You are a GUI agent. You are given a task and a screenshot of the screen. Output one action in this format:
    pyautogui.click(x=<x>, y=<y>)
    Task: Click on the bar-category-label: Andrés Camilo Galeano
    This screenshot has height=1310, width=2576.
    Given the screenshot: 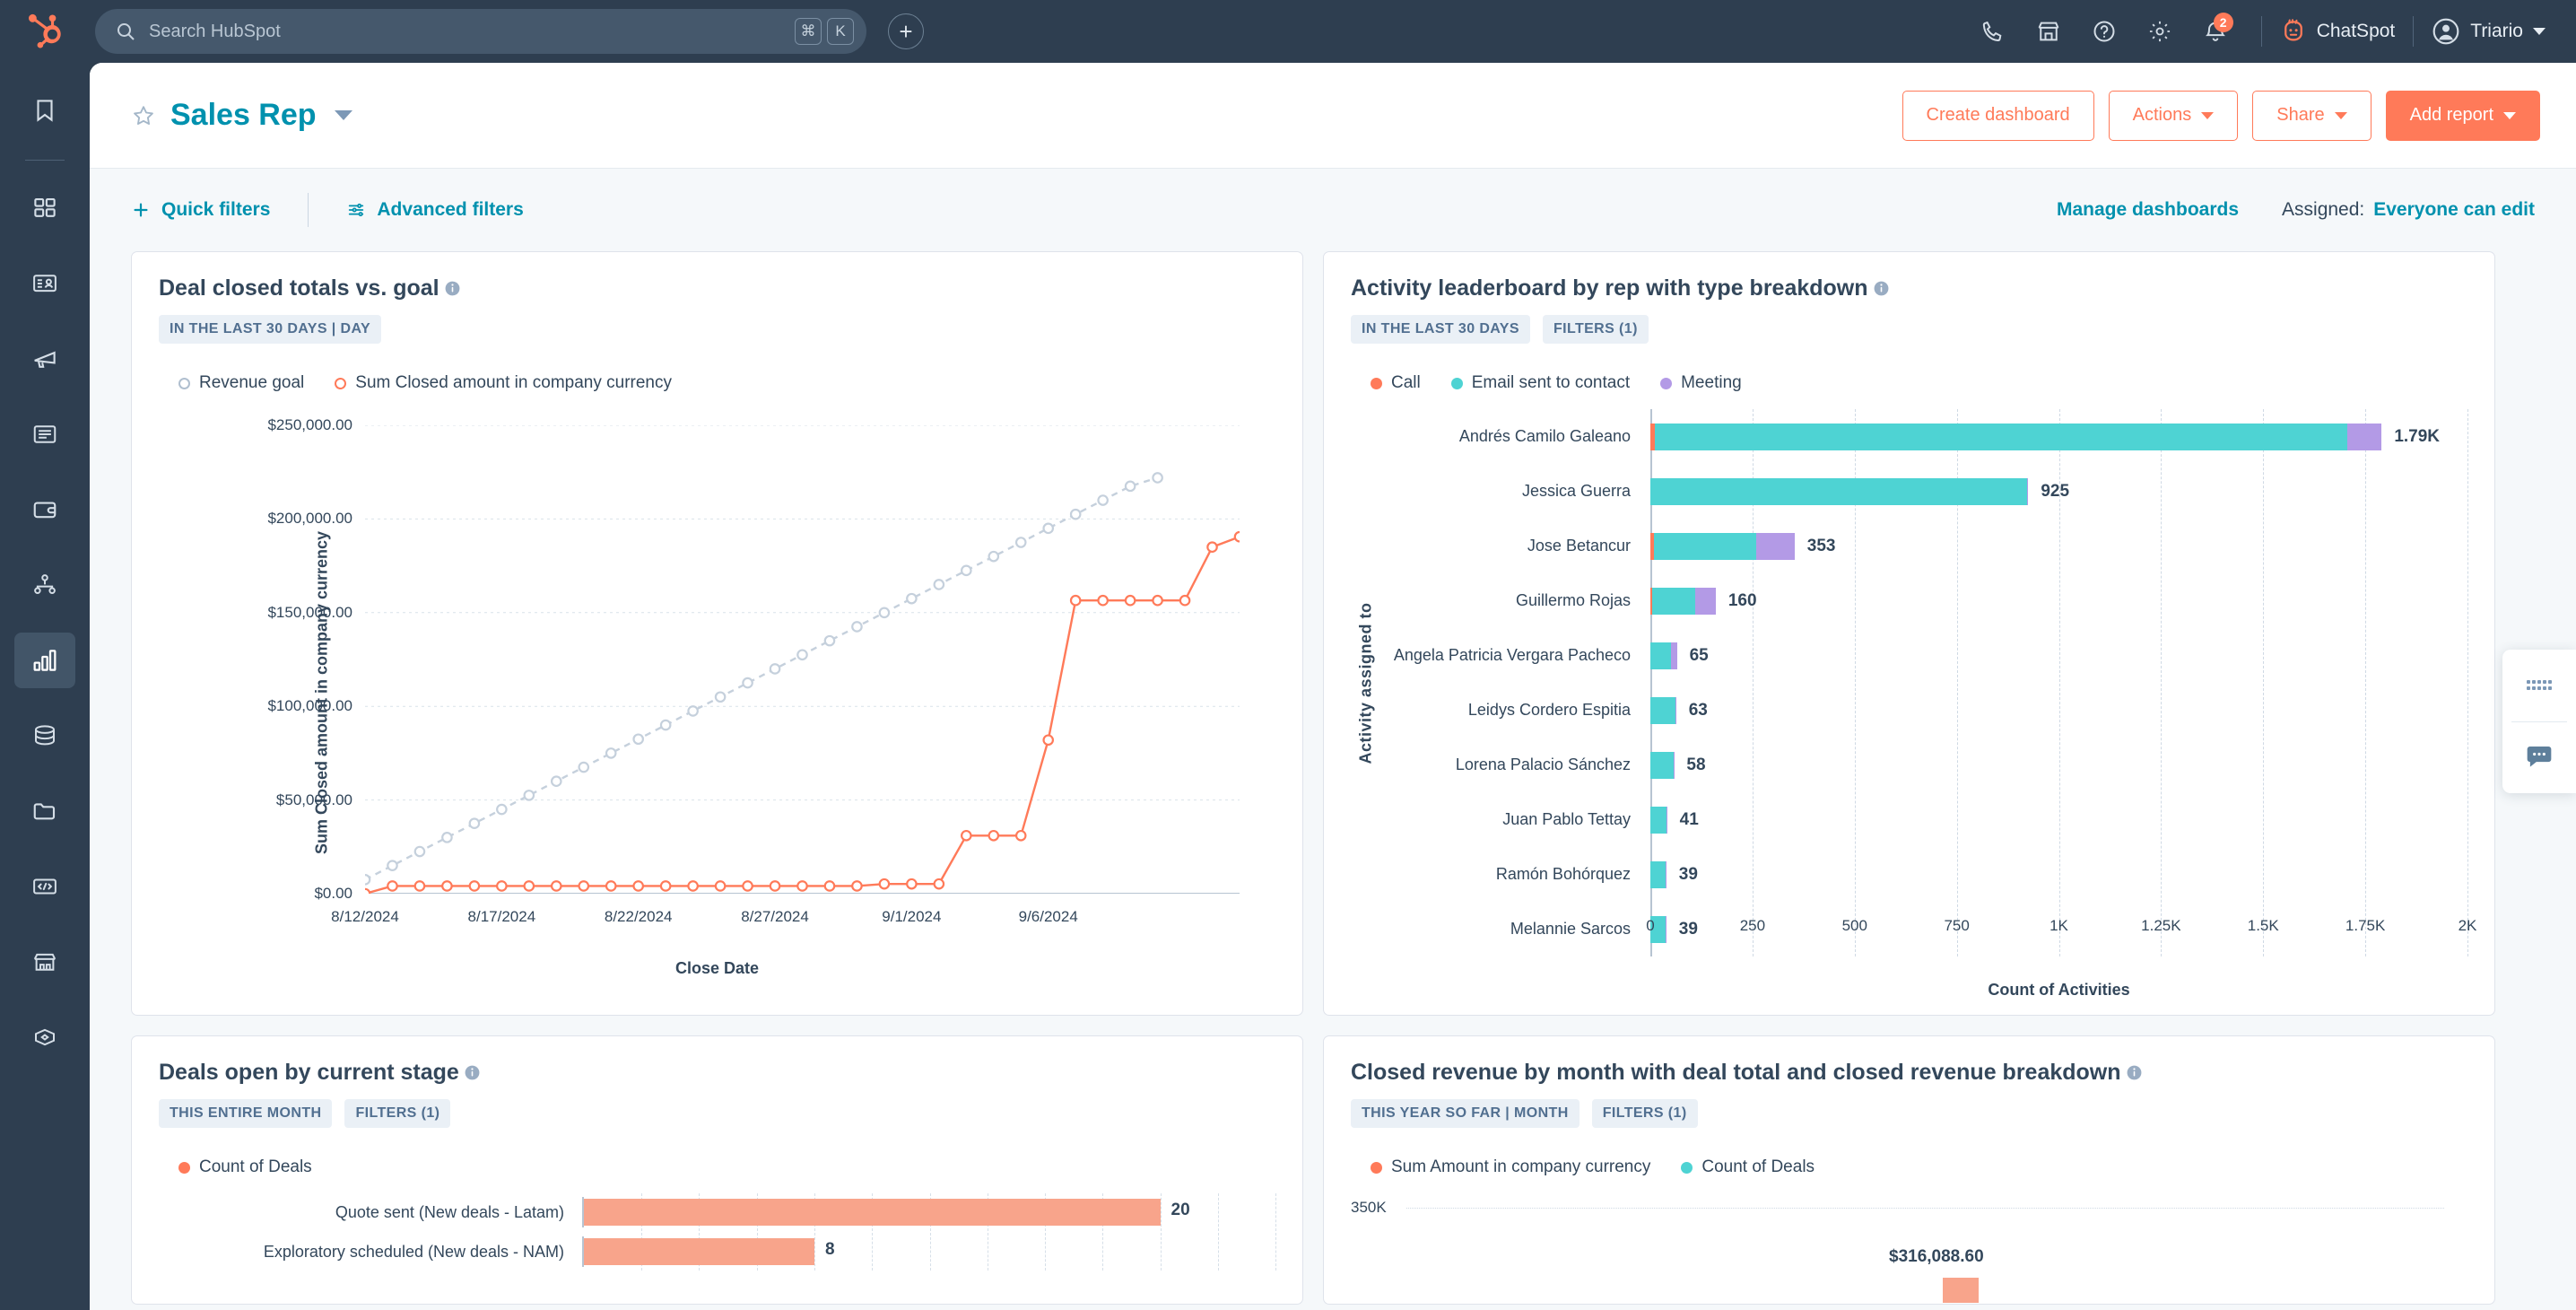 What is the action you would take?
    pyautogui.click(x=1544, y=436)
    